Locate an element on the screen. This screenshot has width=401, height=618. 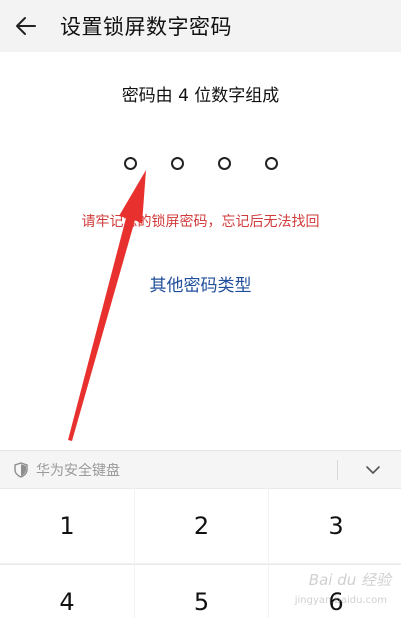
keyboard-label: 华为安全键盘 is located at coordinates (78, 470).